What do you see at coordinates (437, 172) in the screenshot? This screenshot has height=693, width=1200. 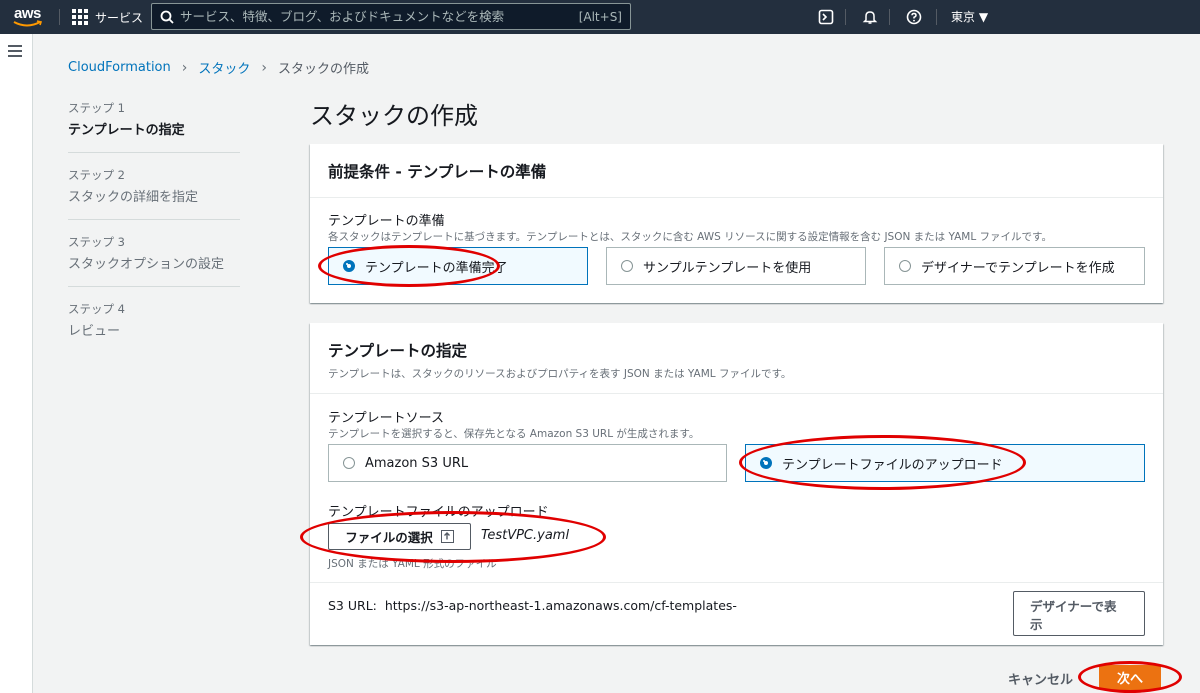 I see `prerequisite-title: 前提条件 - テンプレートの準備` at bounding box center [437, 172].